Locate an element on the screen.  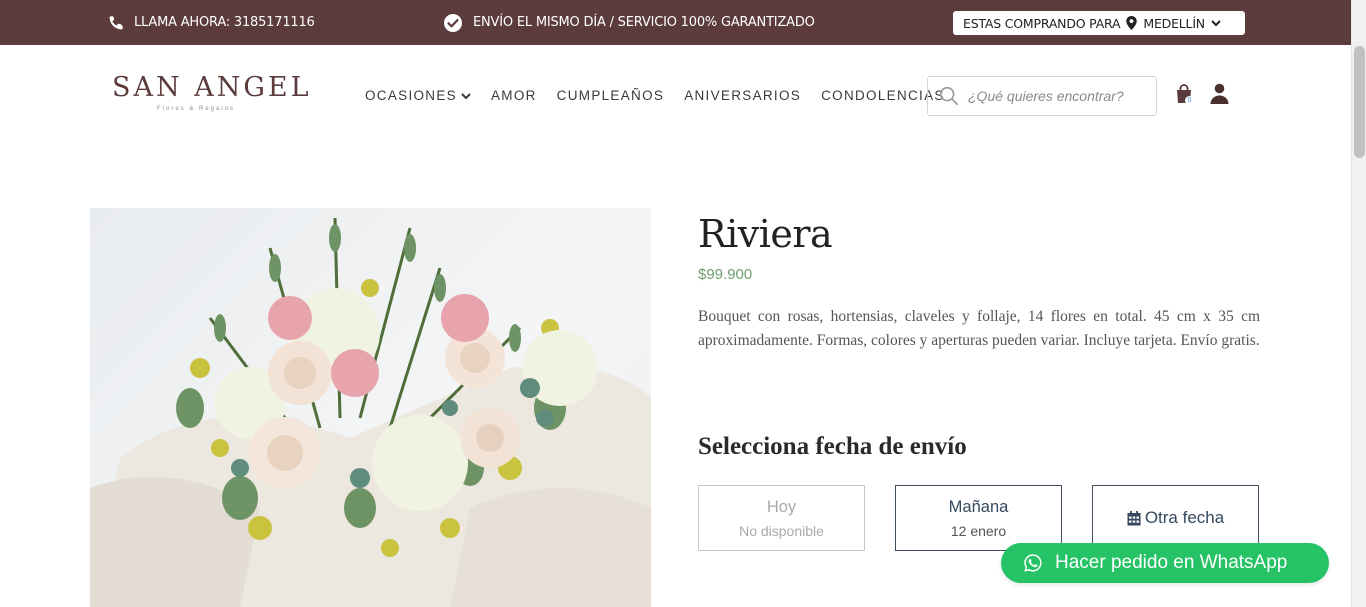
nav-item-ocasiones: OCASIONES is located at coordinates (418, 95).